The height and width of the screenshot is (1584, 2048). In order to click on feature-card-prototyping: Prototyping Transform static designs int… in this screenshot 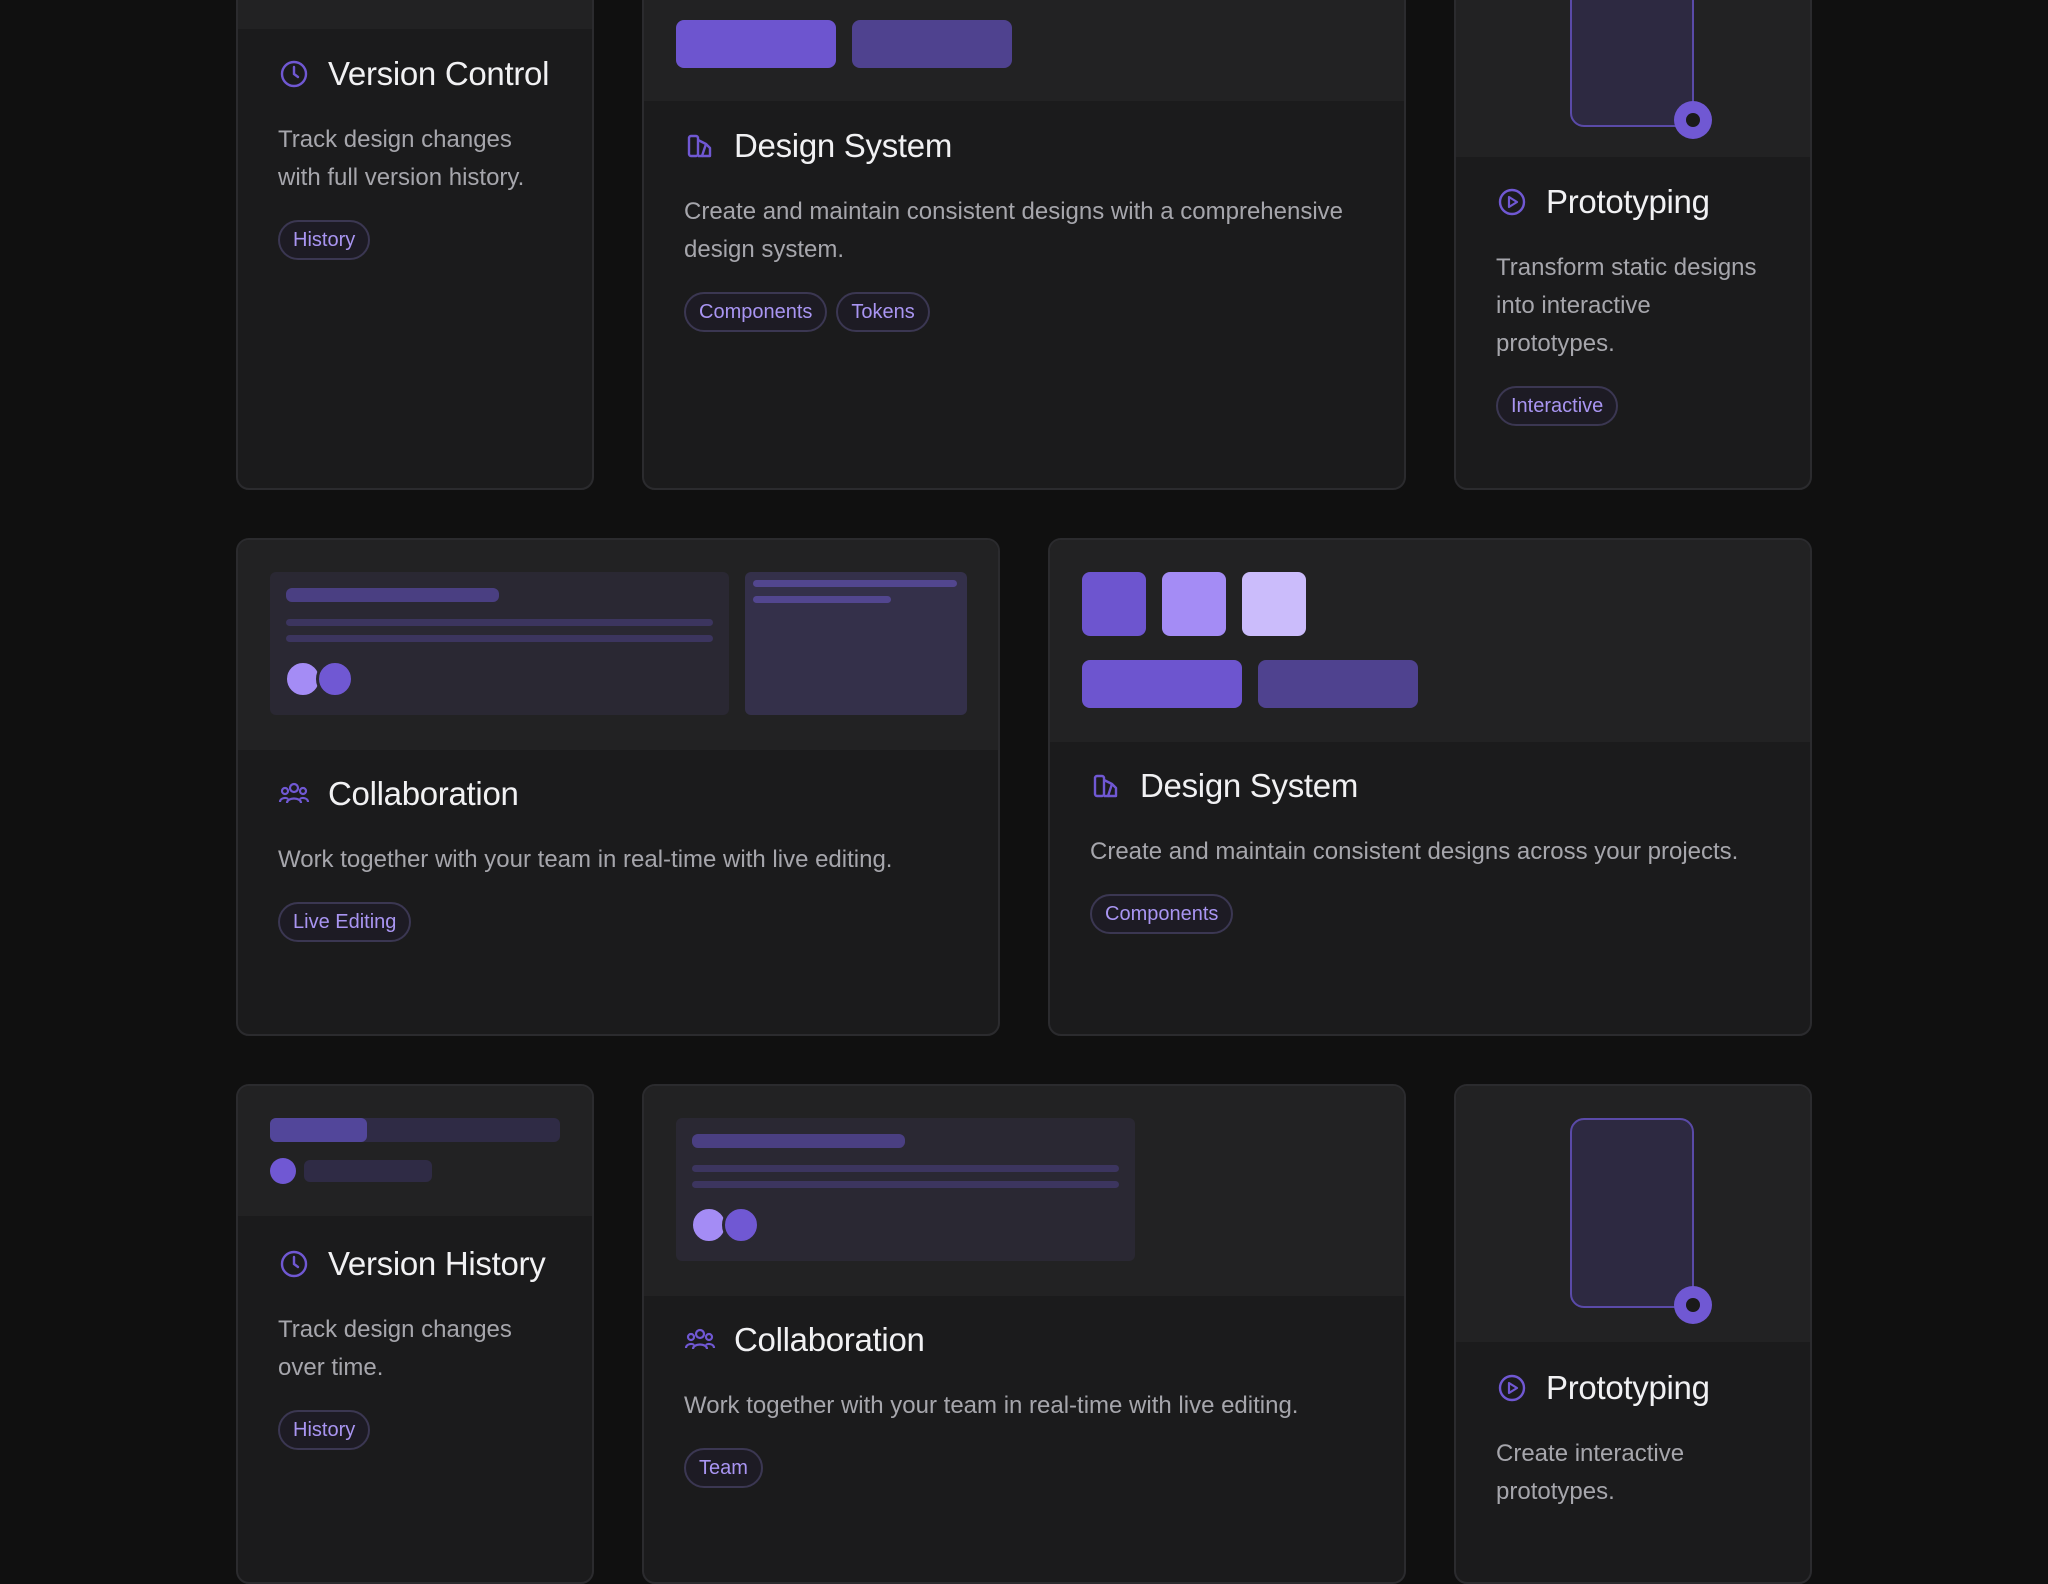, I will do `click(1633, 245)`.